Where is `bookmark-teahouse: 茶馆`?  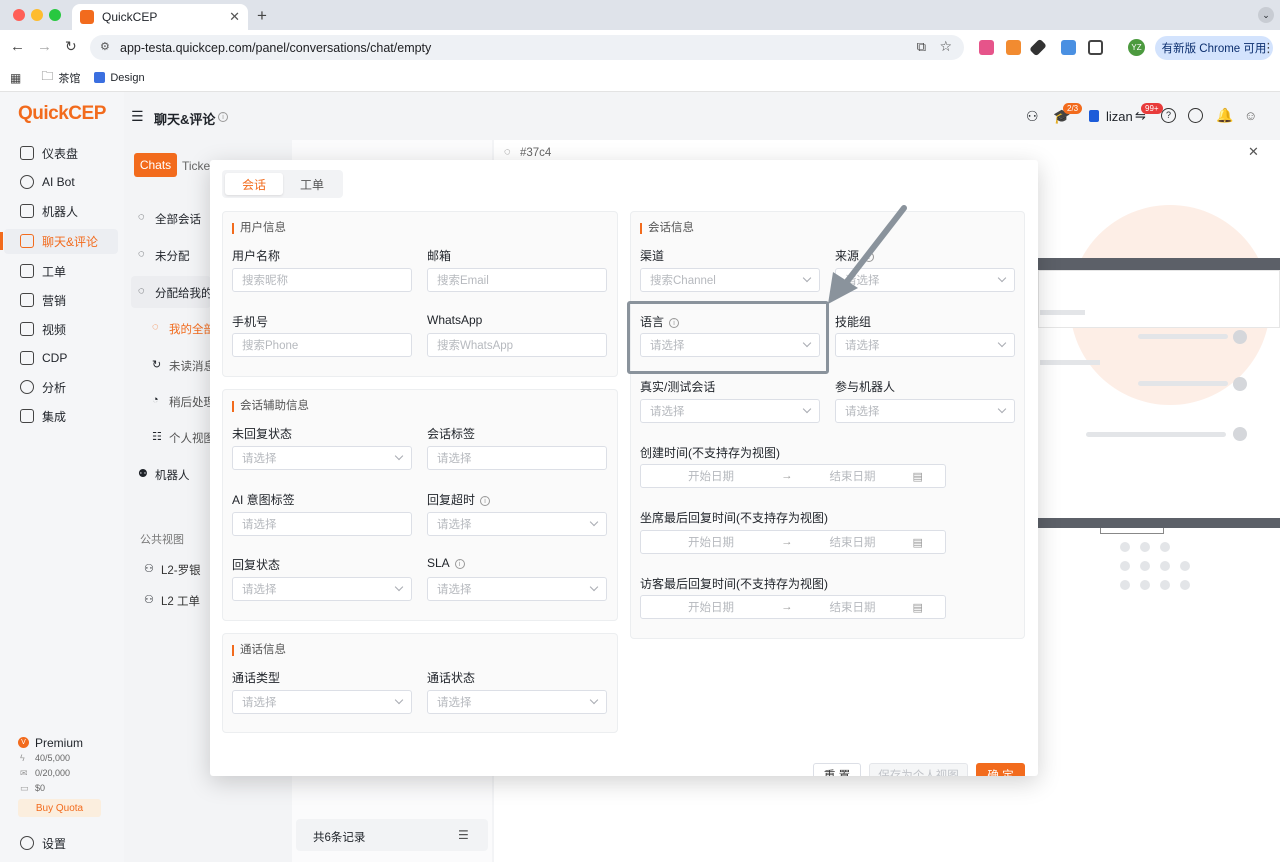 bookmark-teahouse: 茶馆 is located at coordinates (69, 78).